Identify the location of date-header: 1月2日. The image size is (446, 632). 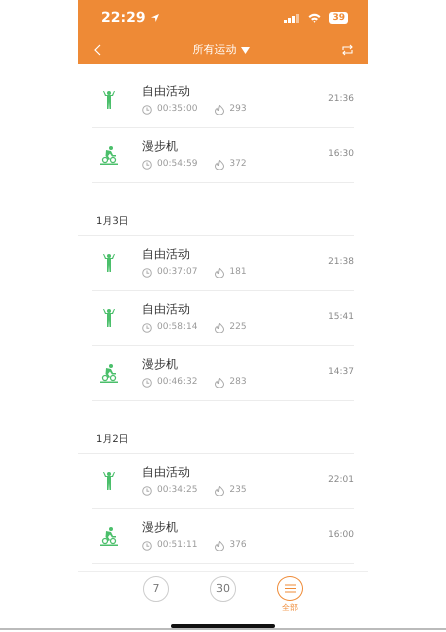
(112, 440).